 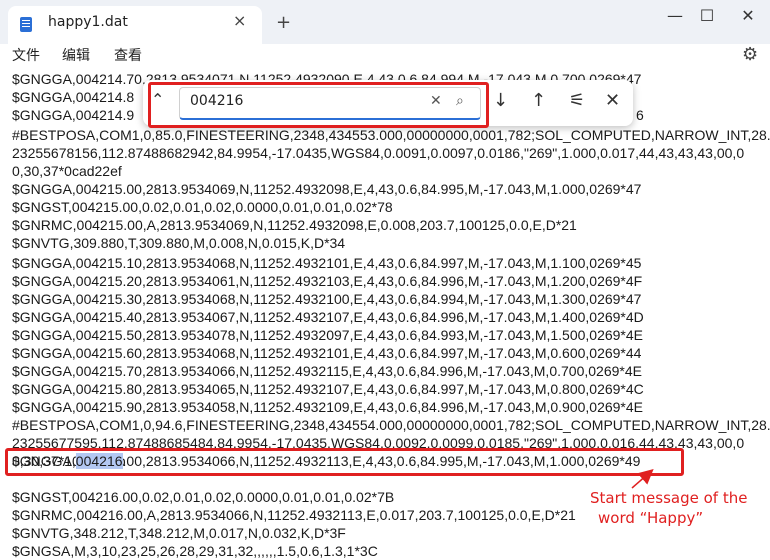 I want to click on annotation-text: Start message of the word “Happy”, so click(x=668, y=508).